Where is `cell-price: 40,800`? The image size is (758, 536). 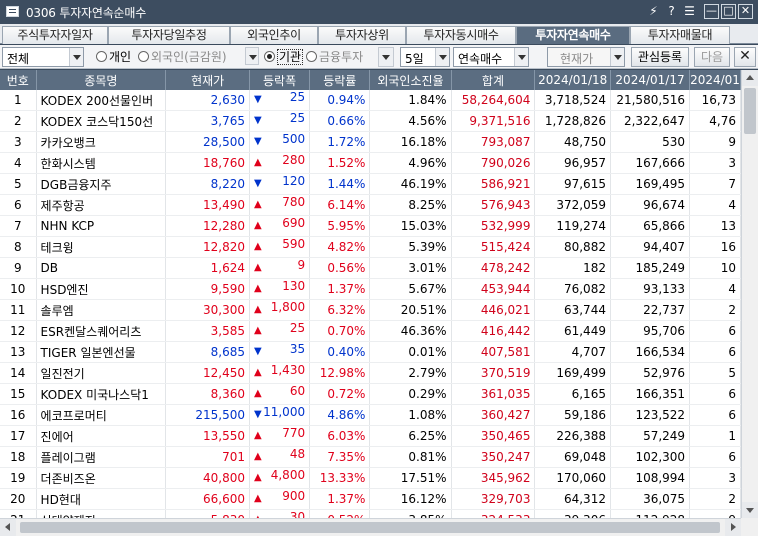
cell-price: 40,800 is located at coordinates (207, 478).